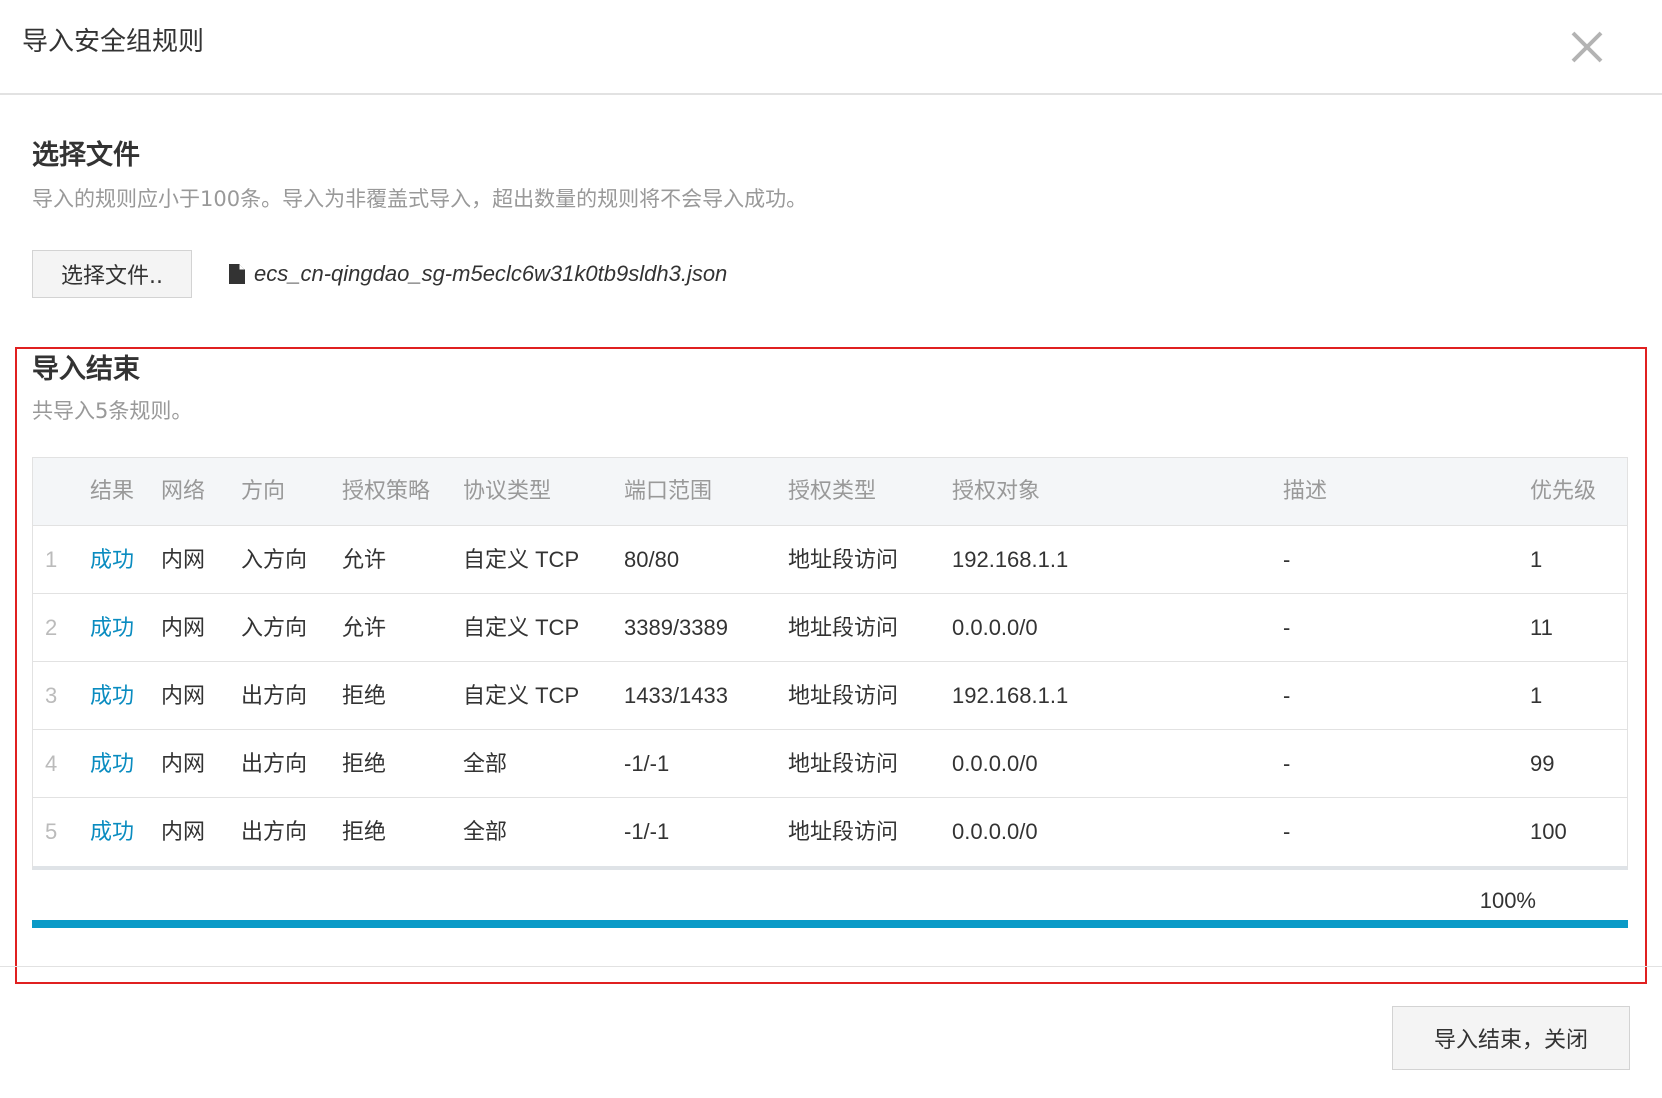 The image size is (1662, 1098). What do you see at coordinates (113, 42) in the screenshot?
I see `dialog-title: 导入安全组规则` at bounding box center [113, 42].